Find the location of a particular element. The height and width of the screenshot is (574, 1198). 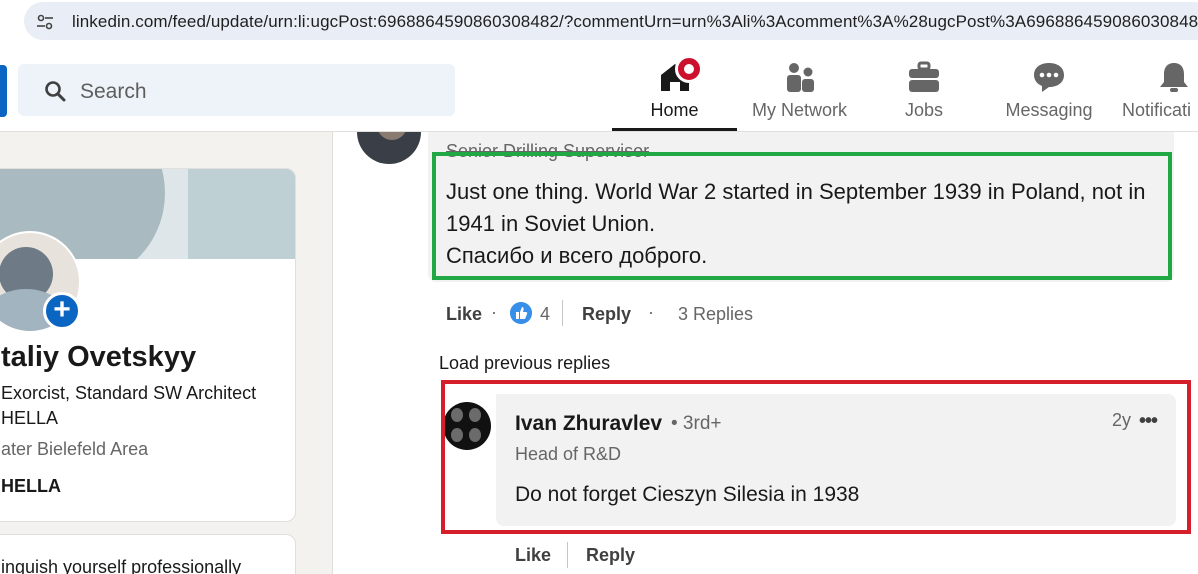

nav-my-network: My Network is located at coordinates (799, 91).